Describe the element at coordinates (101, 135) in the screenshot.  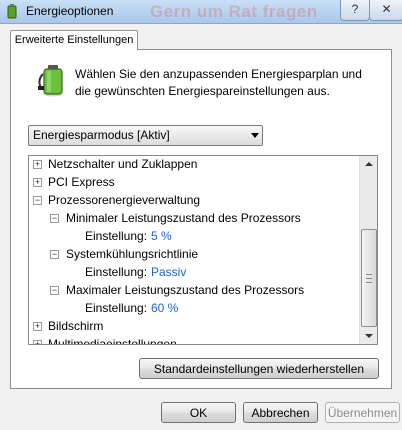
I see `power-plan-value: Energiesparmodus [Aktiv]` at that location.